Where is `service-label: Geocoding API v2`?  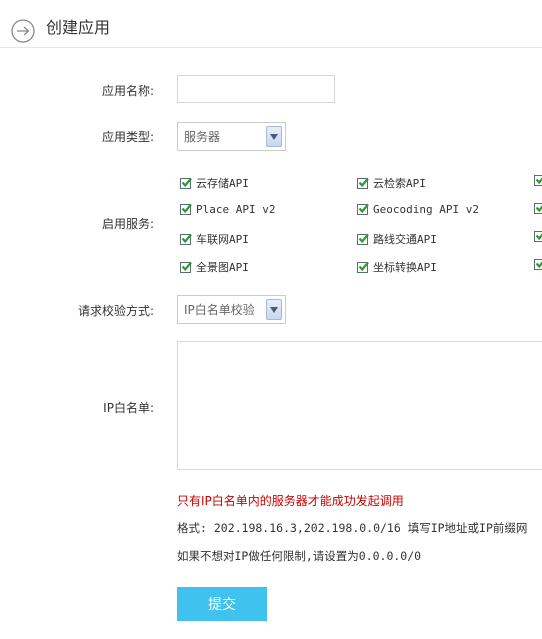 service-label: Geocoding API v2 is located at coordinates (426, 209).